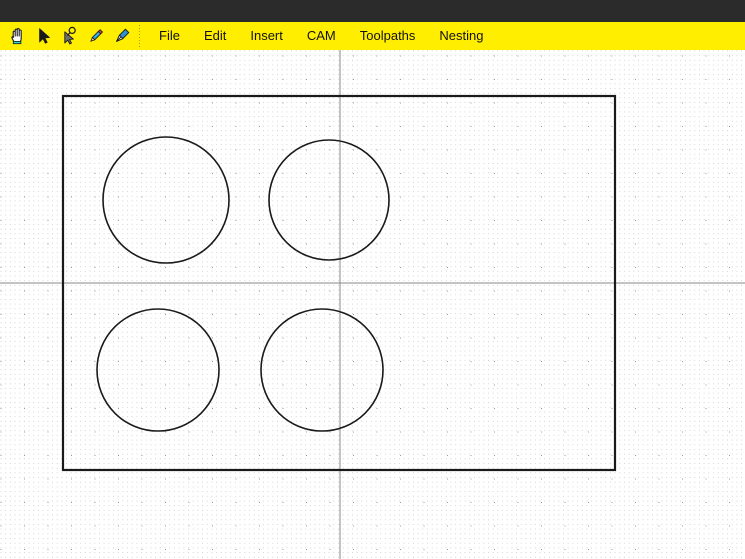 This screenshot has width=745, height=559. I want to click on node-cursor-icon, so click(70, 36).